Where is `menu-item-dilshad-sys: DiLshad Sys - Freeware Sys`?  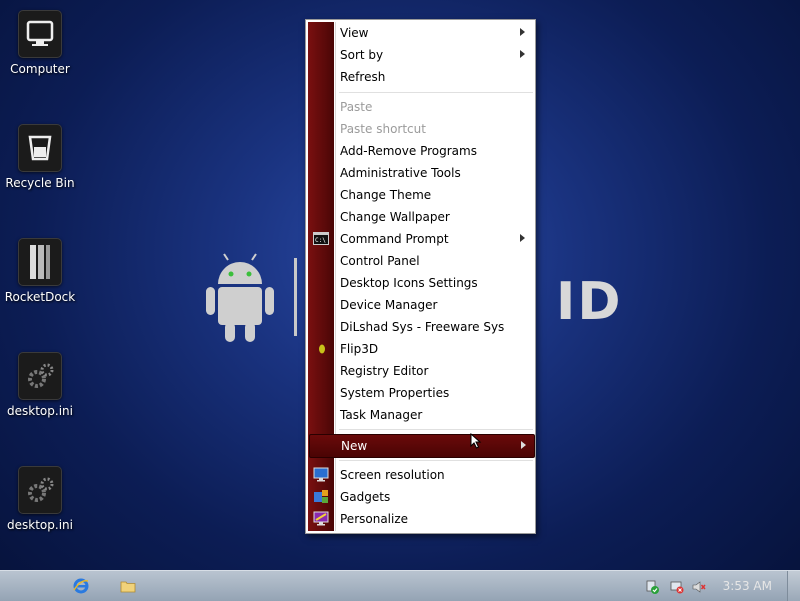
menu-item-dilshad-sys: DiLshad Sys - Freeware Sys is located at coordinates (421, 327).